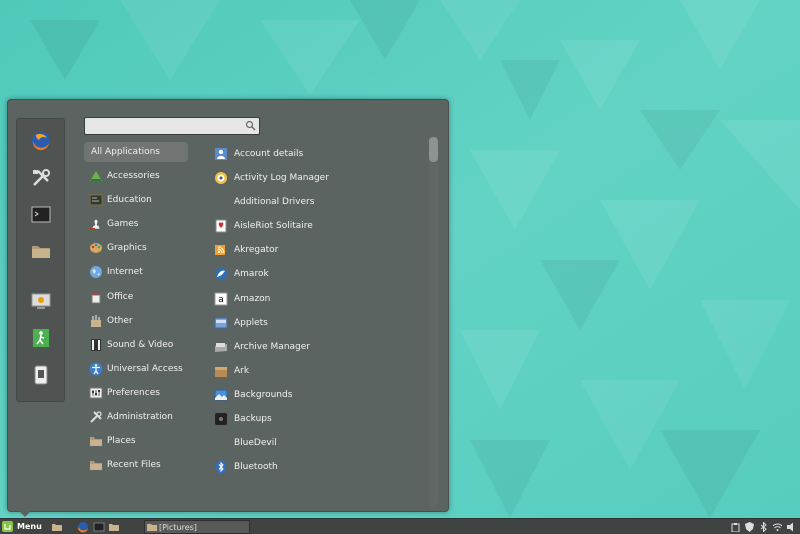 Image resolution: width=800 pixels, height=534 pixels. Describe the element at coordinates (319, 226) in the screenshot. I see `app-aisleriot-solitaire: AisleRiot Solitaire` at that location.